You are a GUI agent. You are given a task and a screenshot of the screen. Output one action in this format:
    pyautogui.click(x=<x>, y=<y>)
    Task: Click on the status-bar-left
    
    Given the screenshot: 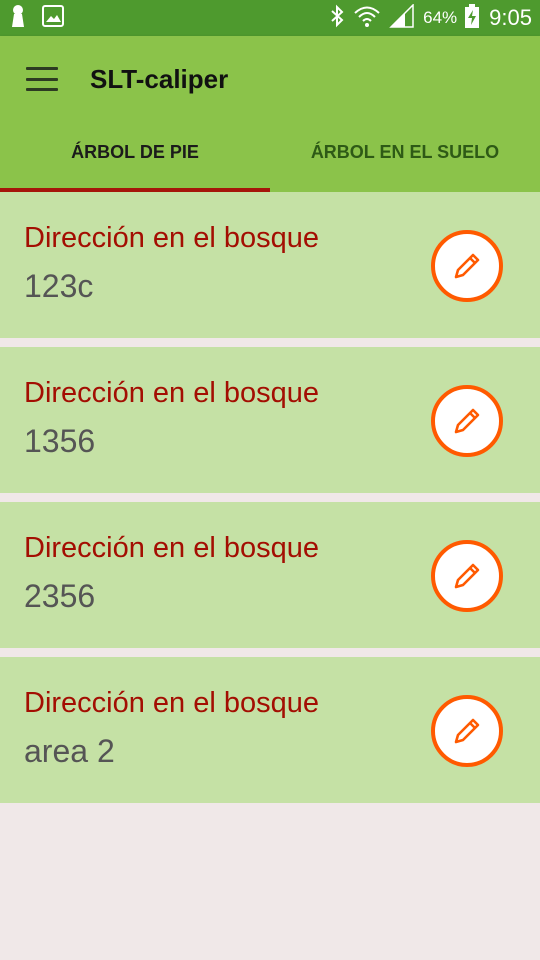 What is the action you would take?
    pyautogui.click(x=37, y=18)
    